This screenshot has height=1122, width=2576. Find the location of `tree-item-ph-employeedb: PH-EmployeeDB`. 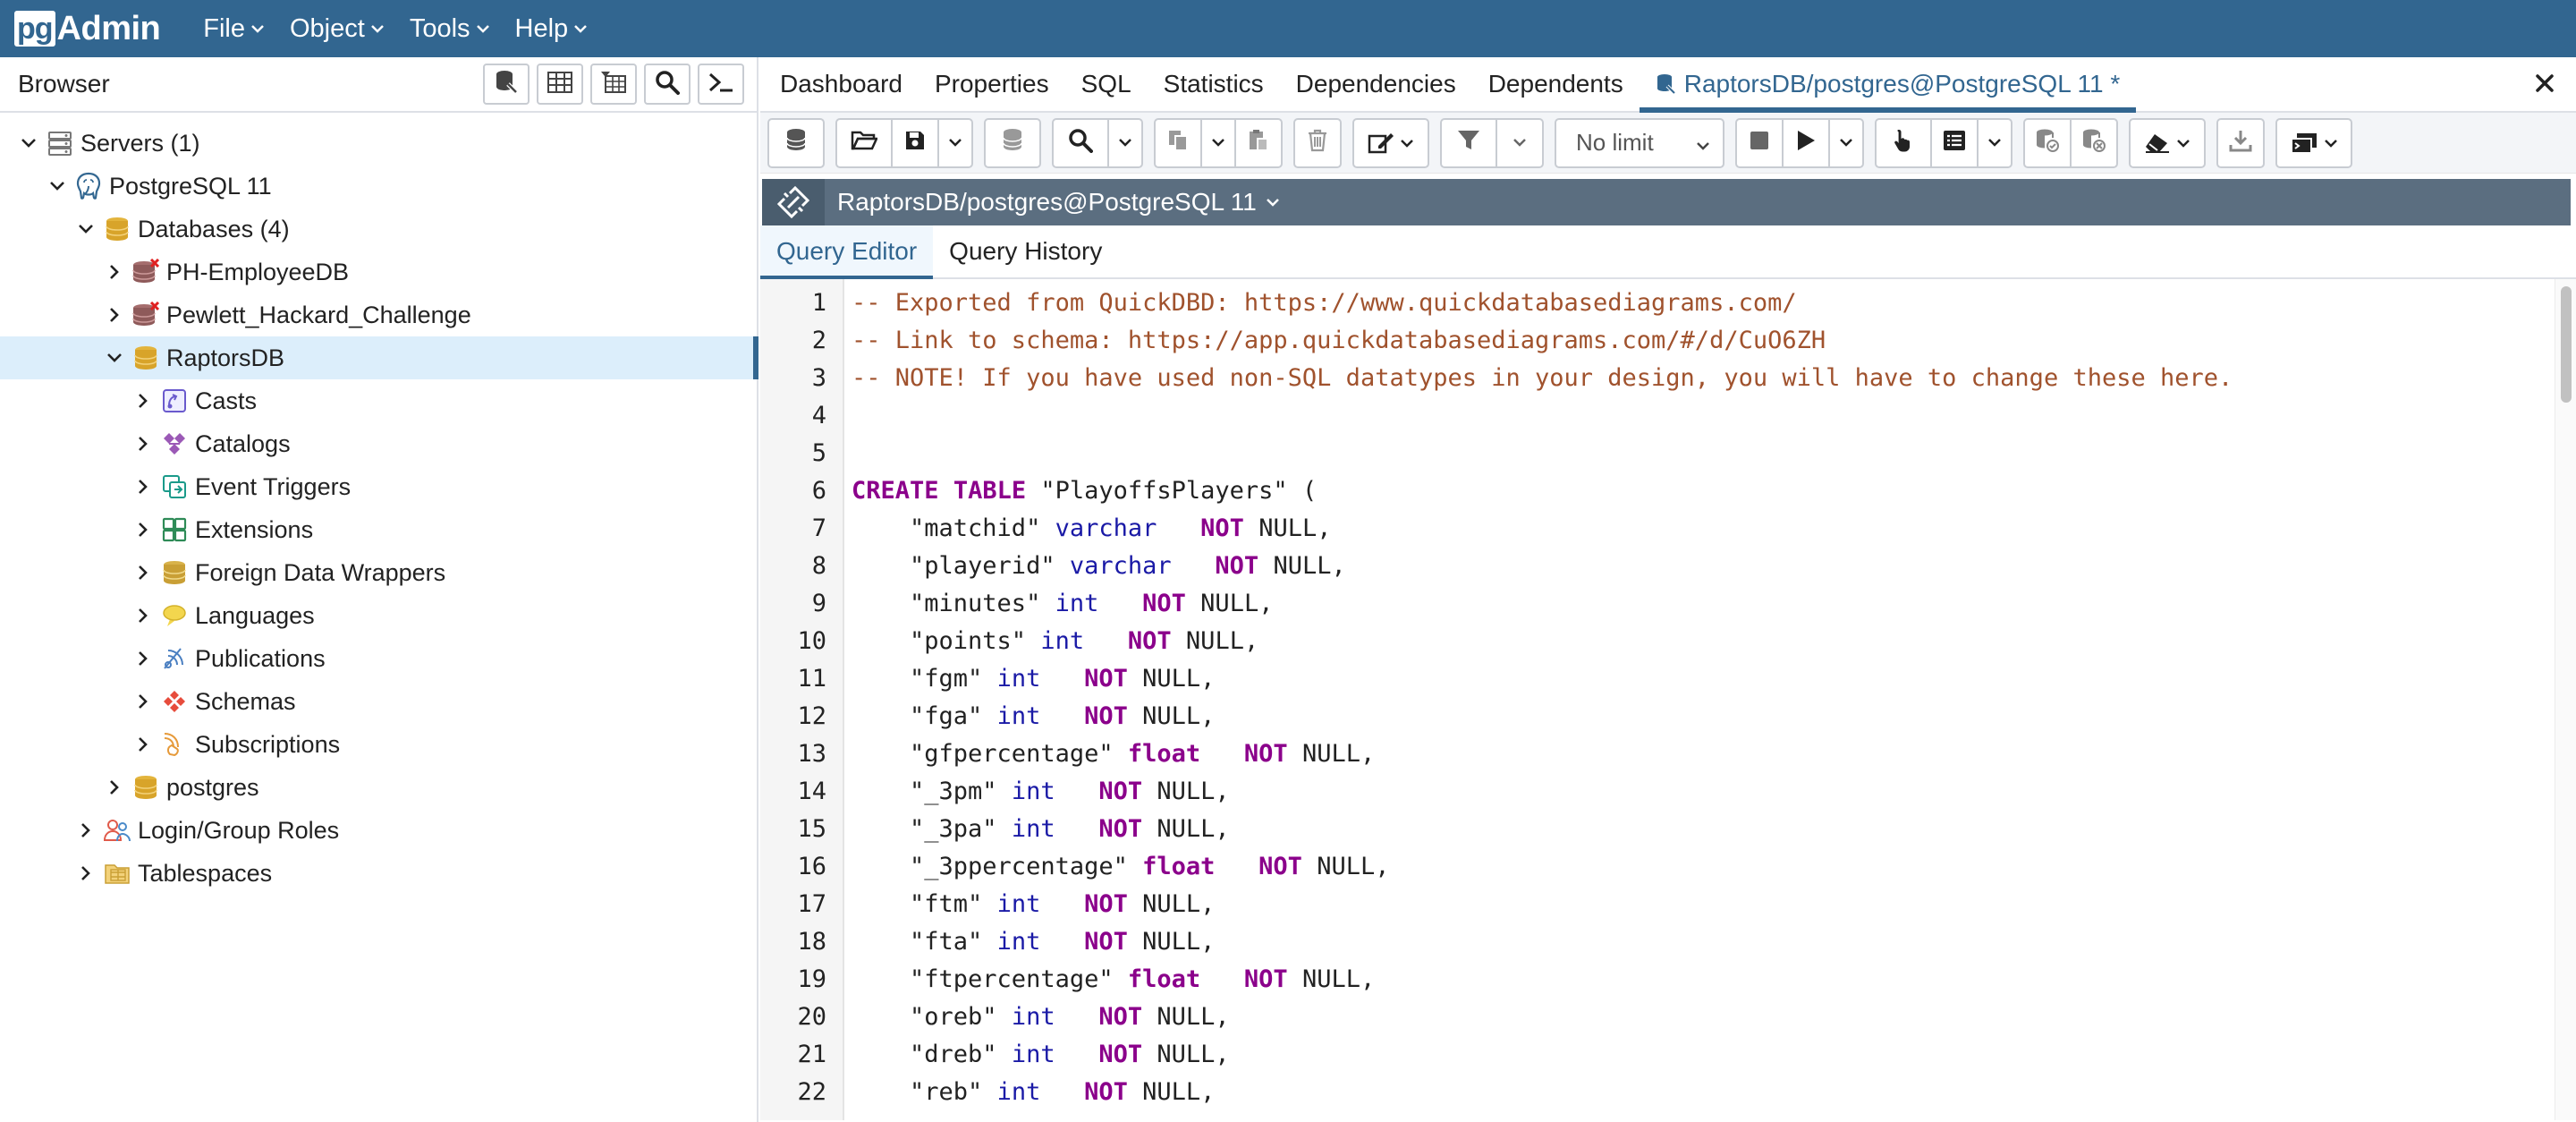

tree-item-ph-employeedb: PH-EmployeeDB is located at coordinates (378, 272).